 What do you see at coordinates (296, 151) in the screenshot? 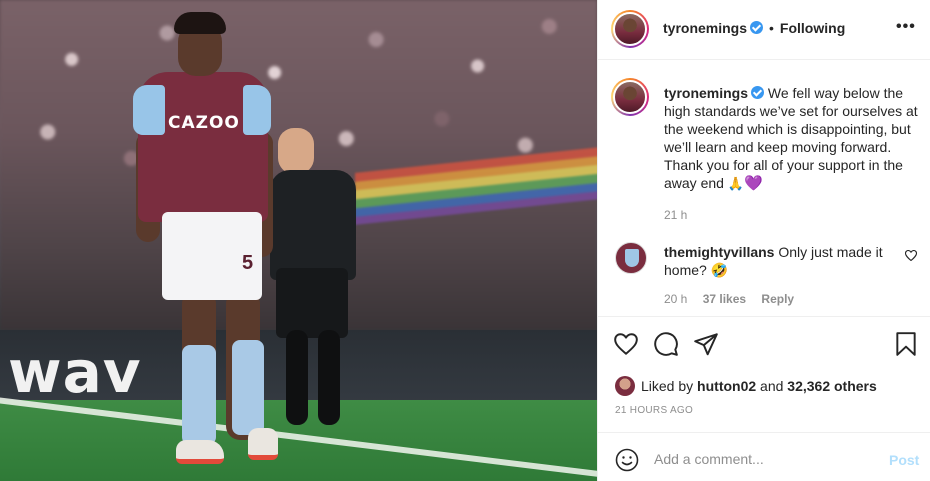
I see `referee-head` at bounding box center [296, 151].